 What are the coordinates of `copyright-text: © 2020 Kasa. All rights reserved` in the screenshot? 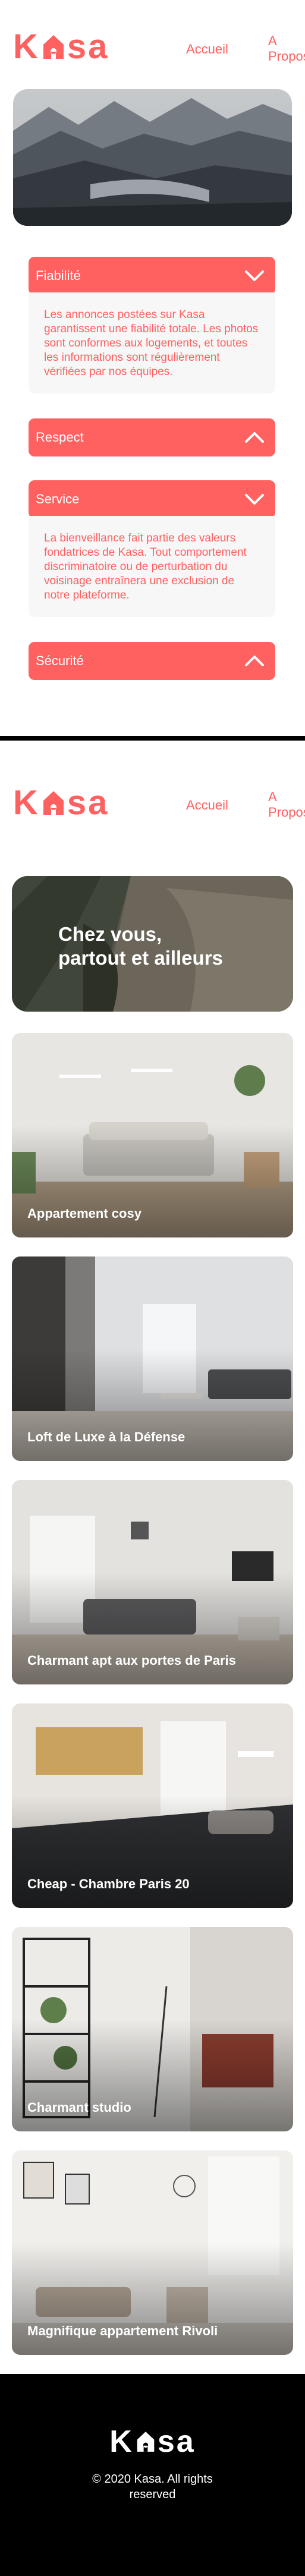 It's located at (152, 2486).